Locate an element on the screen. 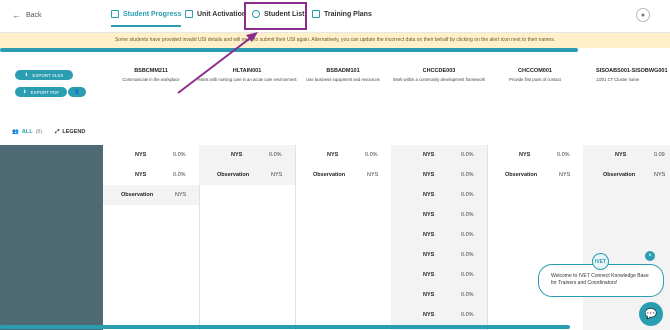 The width and height of the screenshot is (670, 330). chat-icon: 💬 is located at coordinates (651, 314).